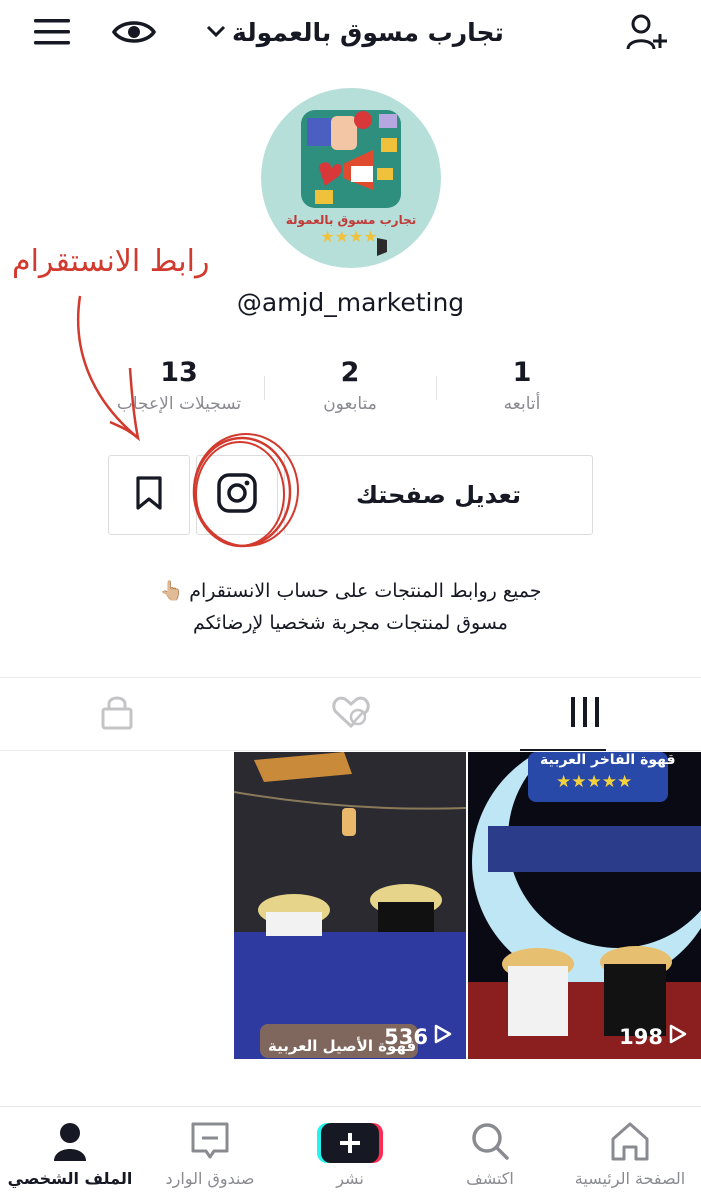 Image resolution: width=701 pixels, height=1200 pixels. What do you see at coordinates (210, 1143) in the screenshot?
I see `inbox-icon` at bounding box center [210, 1143].